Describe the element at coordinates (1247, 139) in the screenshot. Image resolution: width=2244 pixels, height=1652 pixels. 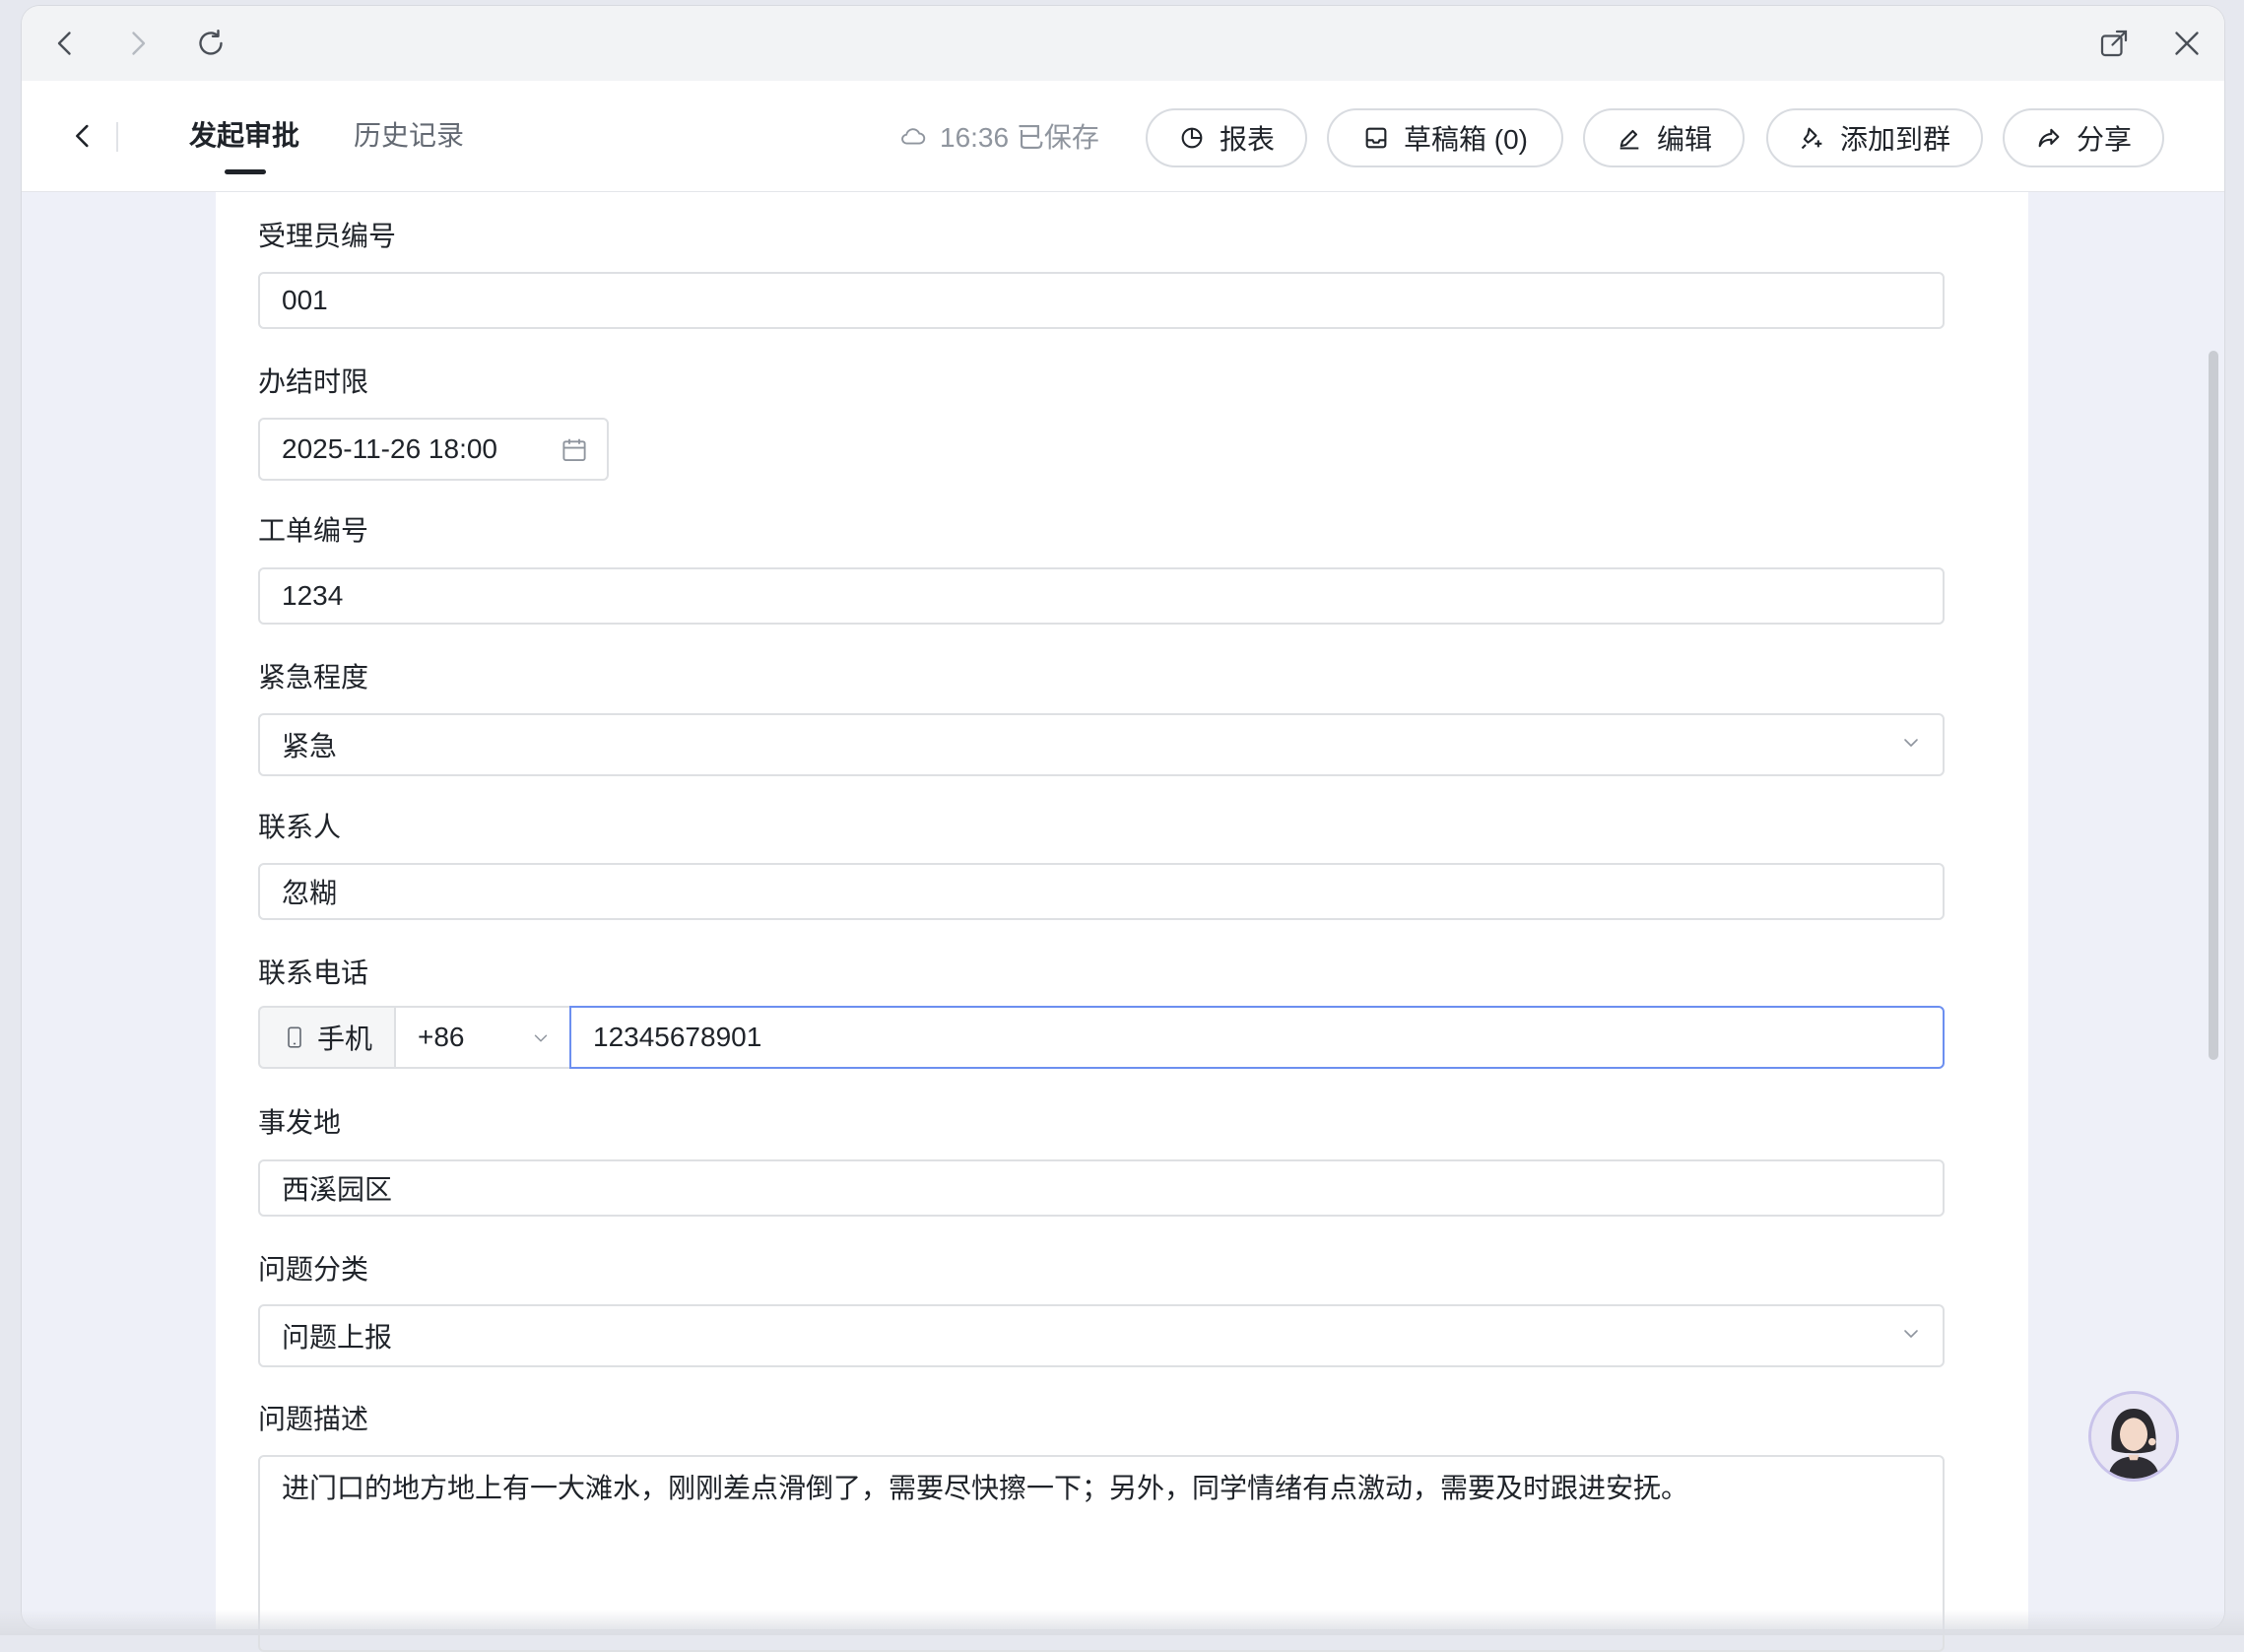
I see `report-label: 报表` at that location.